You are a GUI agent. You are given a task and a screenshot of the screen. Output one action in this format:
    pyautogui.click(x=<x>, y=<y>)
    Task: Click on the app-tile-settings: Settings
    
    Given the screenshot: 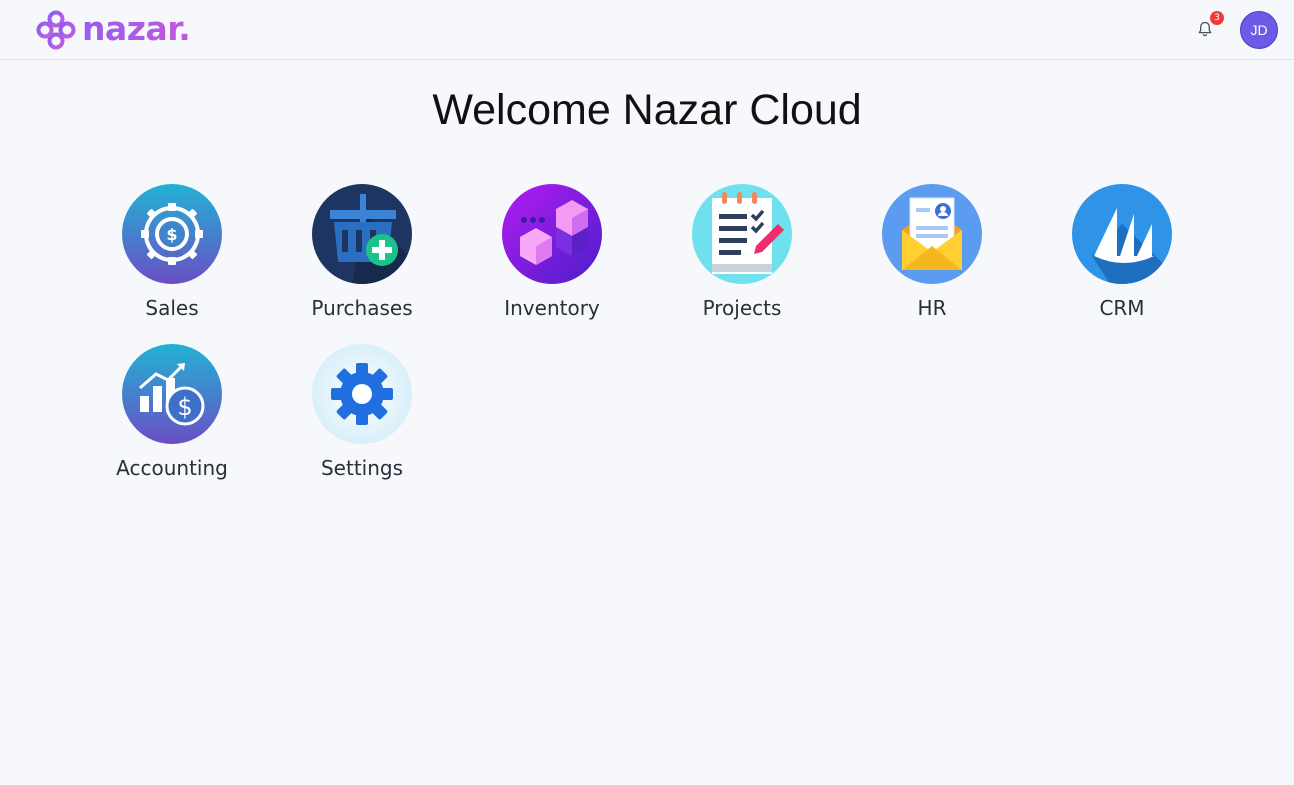 What is the action you would take?
    pyautogui.click(x=362, y=412)
    